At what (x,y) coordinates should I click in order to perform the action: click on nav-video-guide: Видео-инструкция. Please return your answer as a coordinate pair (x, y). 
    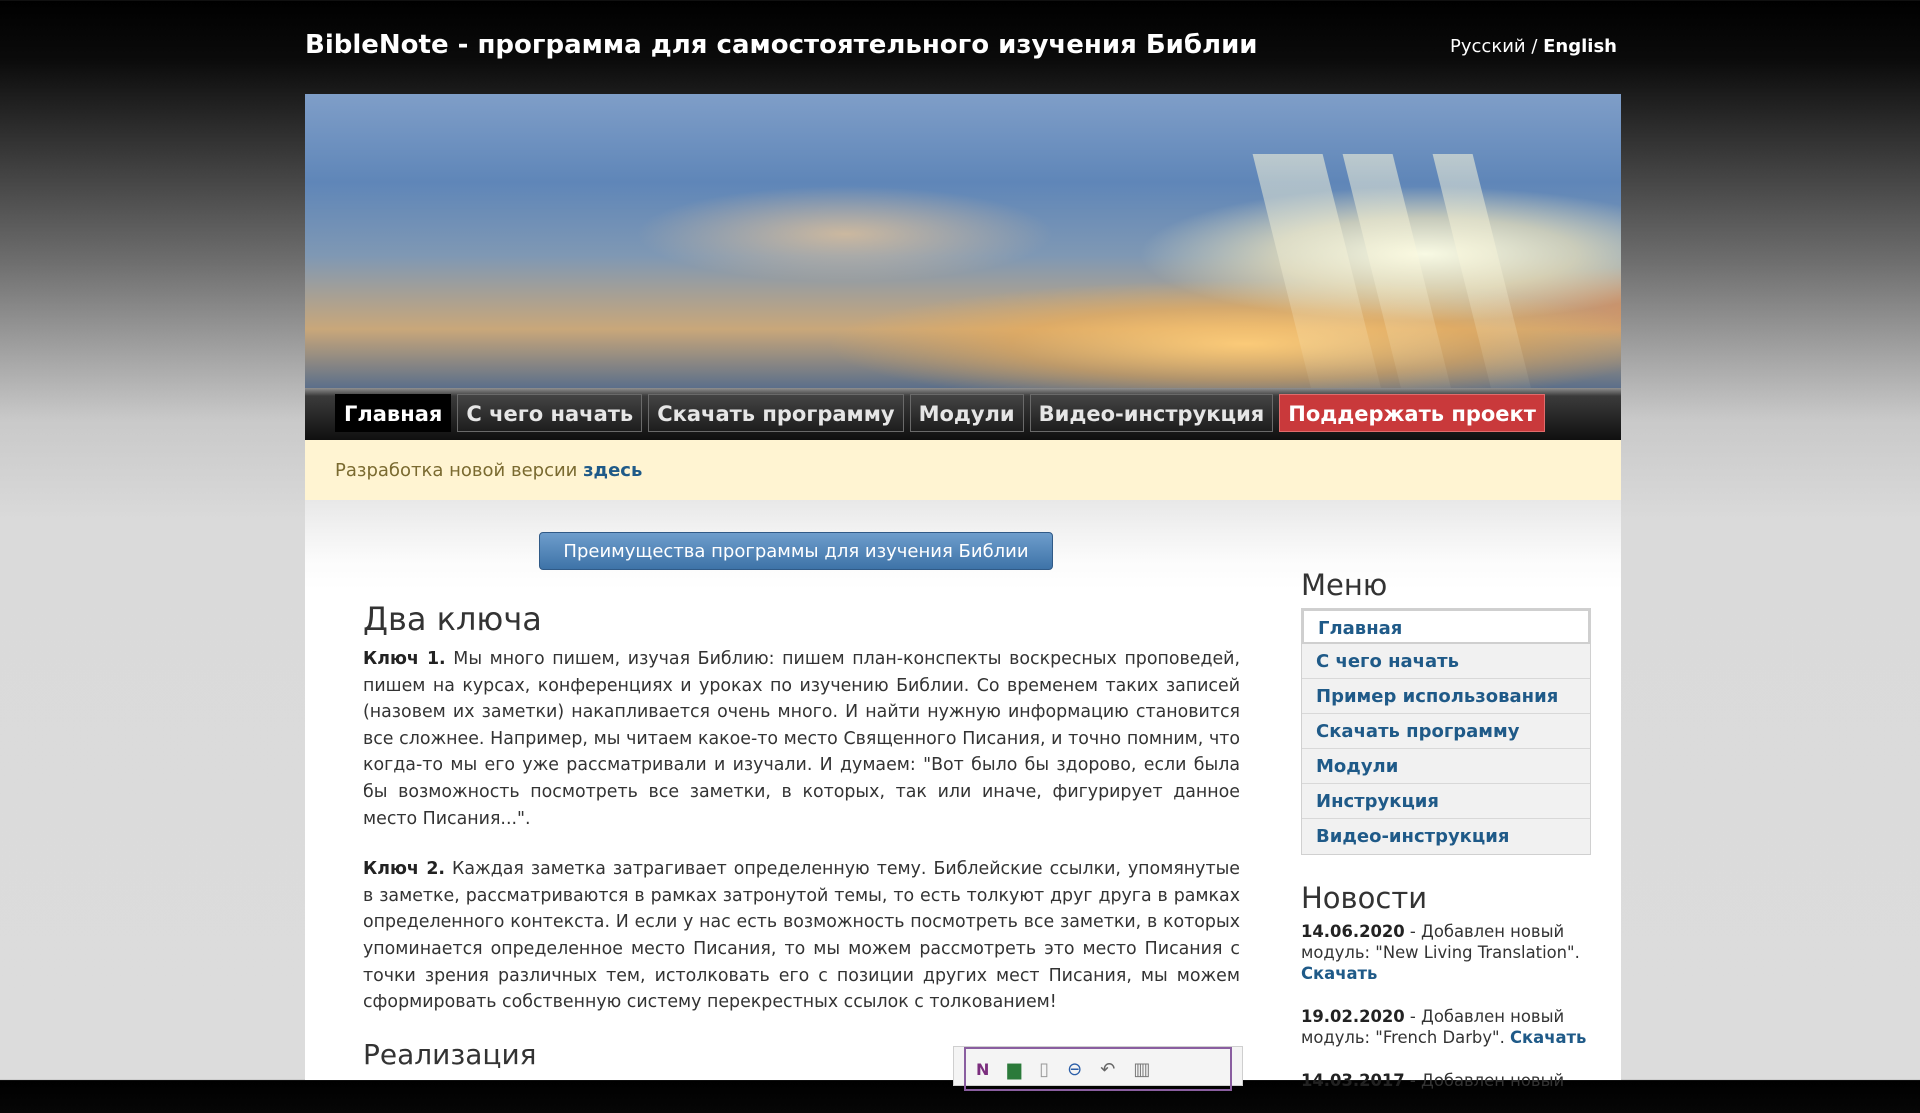
    Looking at the image, I should click on (1151, 413).